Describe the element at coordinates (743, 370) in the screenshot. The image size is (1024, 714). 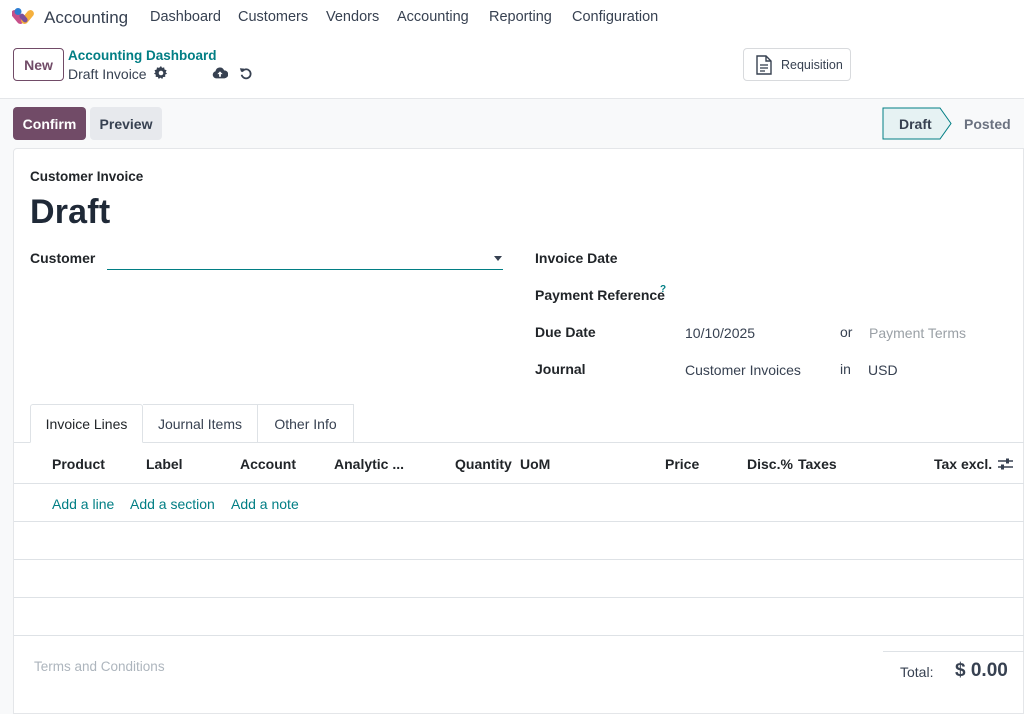
I see `journal-field: Customer Invoices` at that location.